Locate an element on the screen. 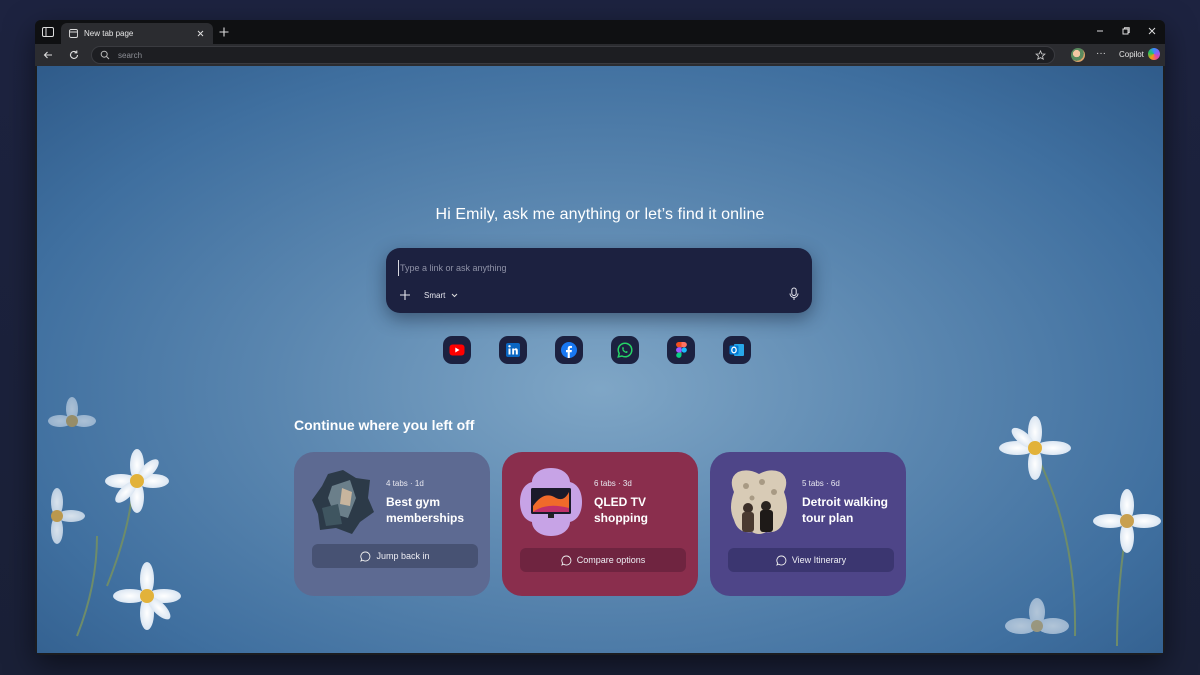  quick-link-linkedin is located at coordinates (513, 350).